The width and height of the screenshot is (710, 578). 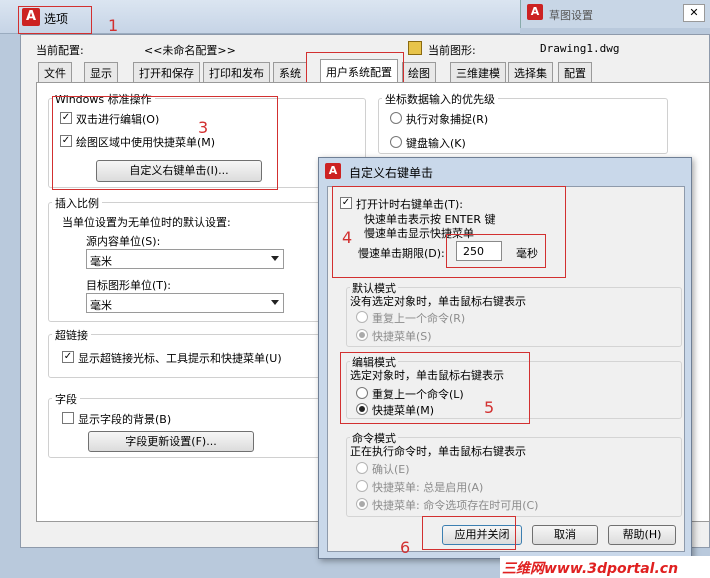 I want to click on annotation-number-4: 4, so click(x=347, y=237).